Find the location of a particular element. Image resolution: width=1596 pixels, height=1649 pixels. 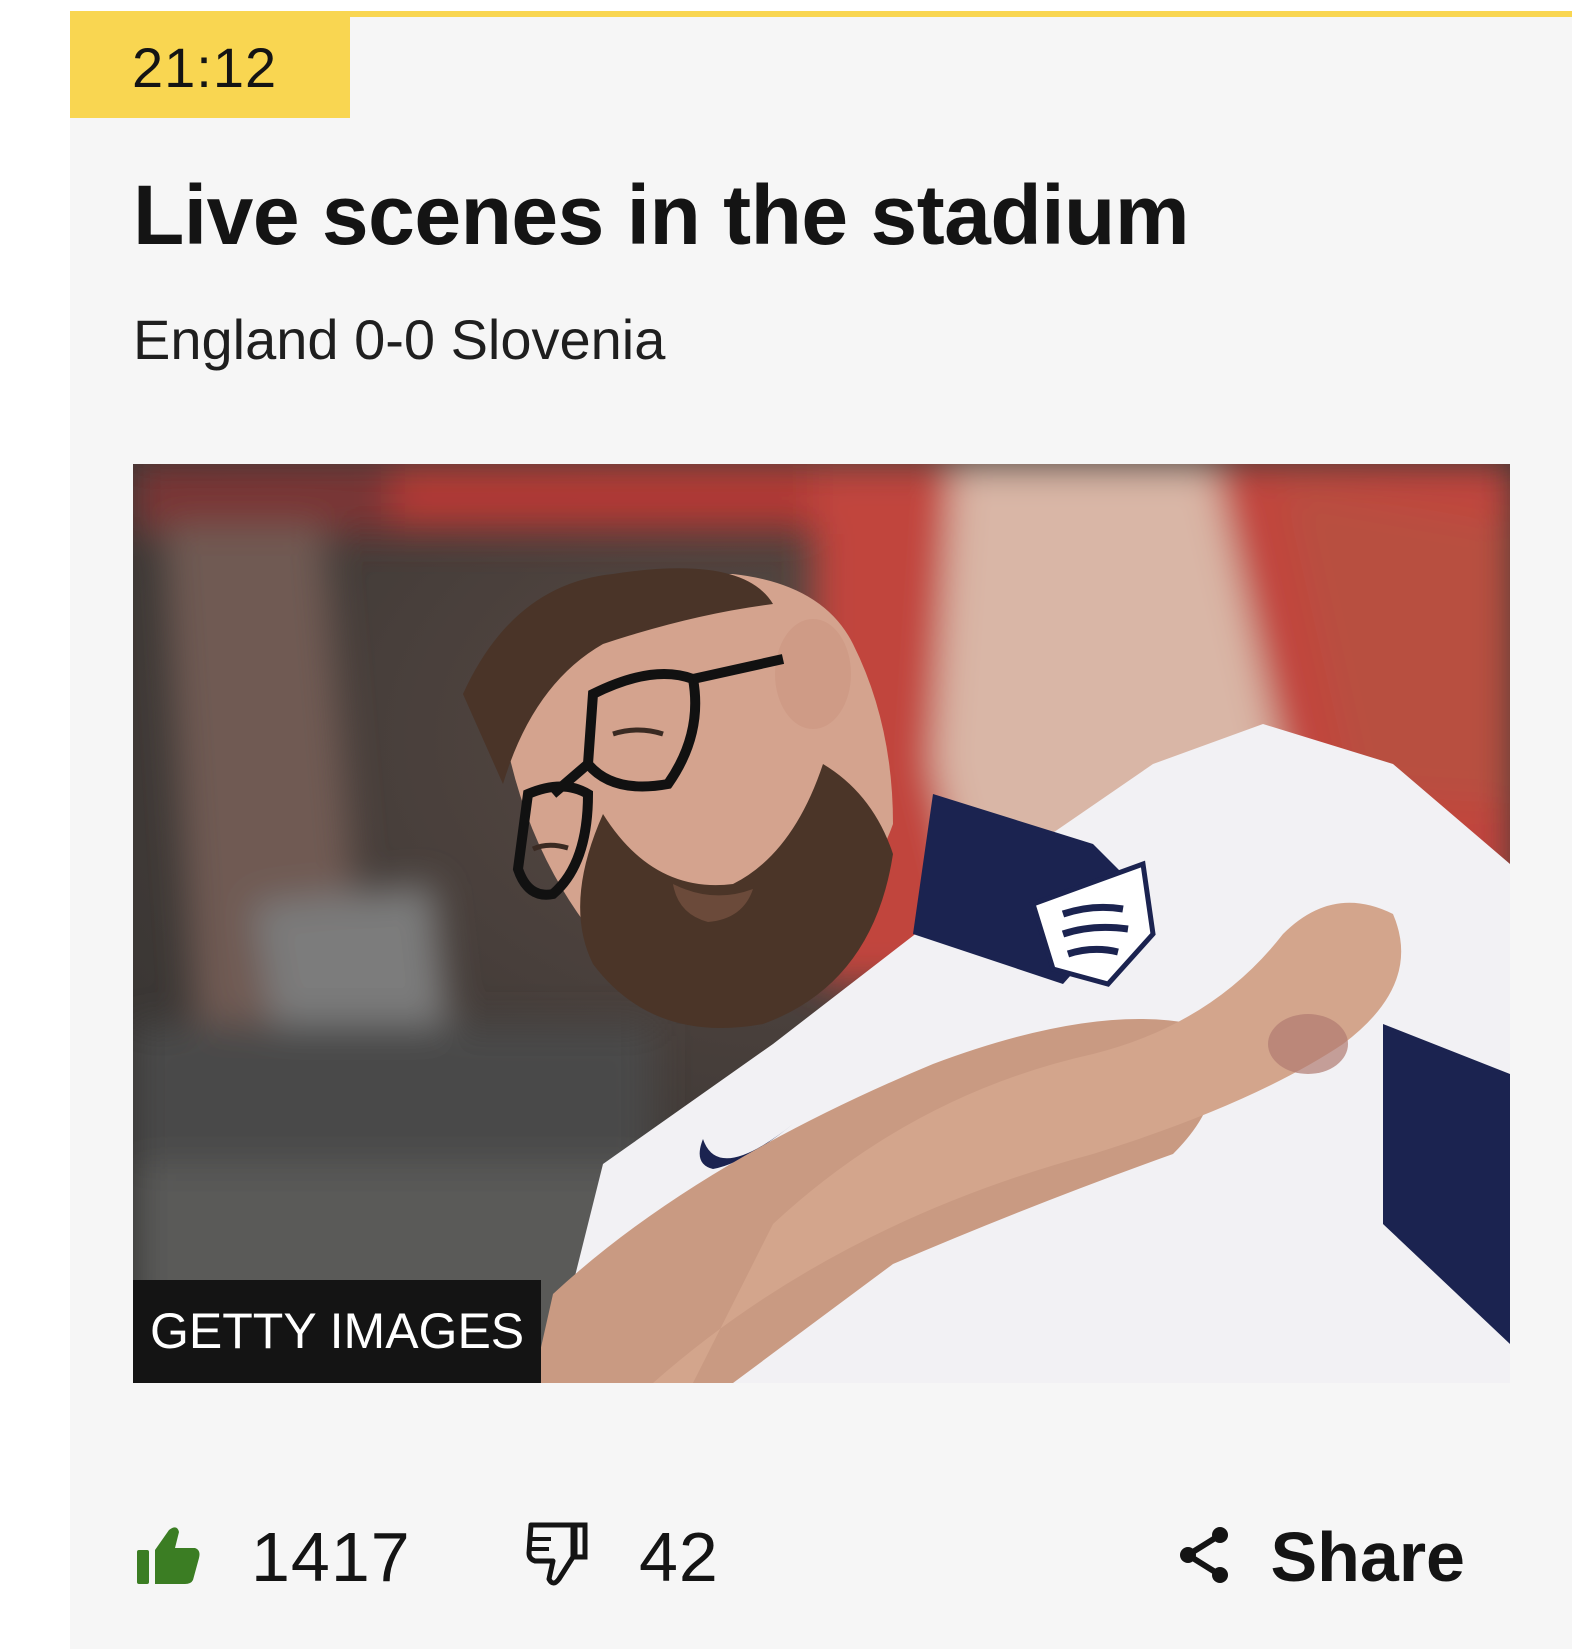

share-button: Share is located at coordinates (1321, 1557).